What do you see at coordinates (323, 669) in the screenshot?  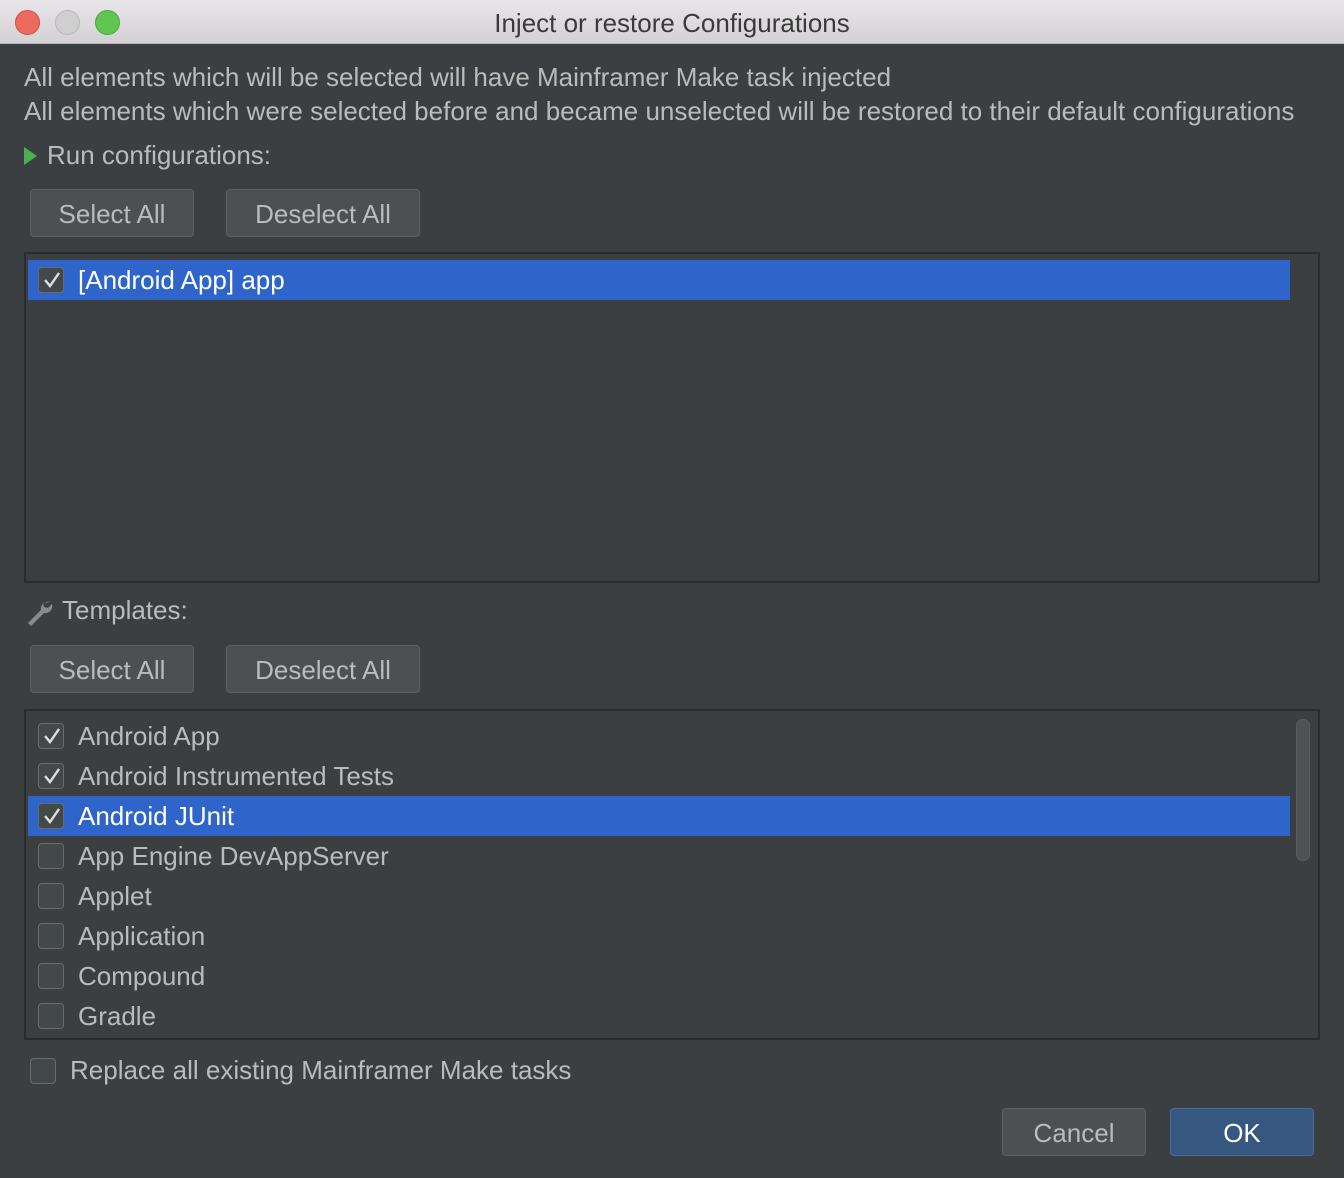 I see `templates-deselect-all-button: Deselect All` at bounding box center [323, 669].